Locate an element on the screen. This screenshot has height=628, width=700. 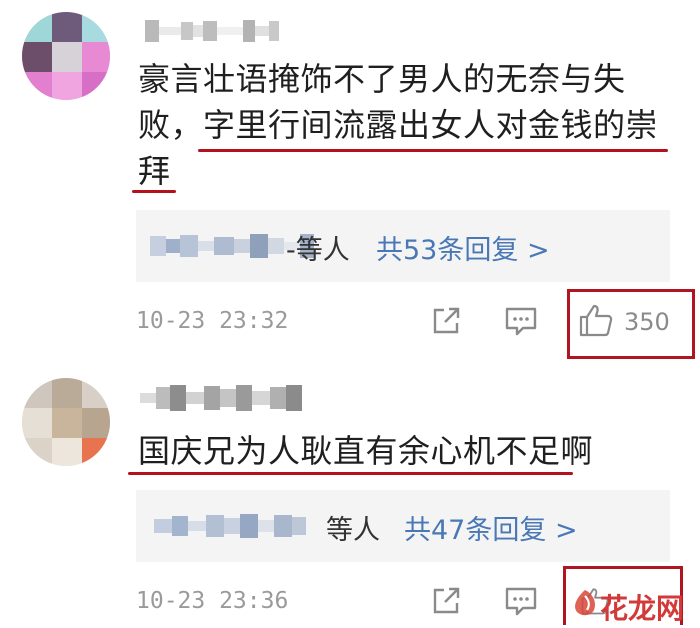
replies-preview: -等人 共53条回复 > is located at coordinates (403, 246).